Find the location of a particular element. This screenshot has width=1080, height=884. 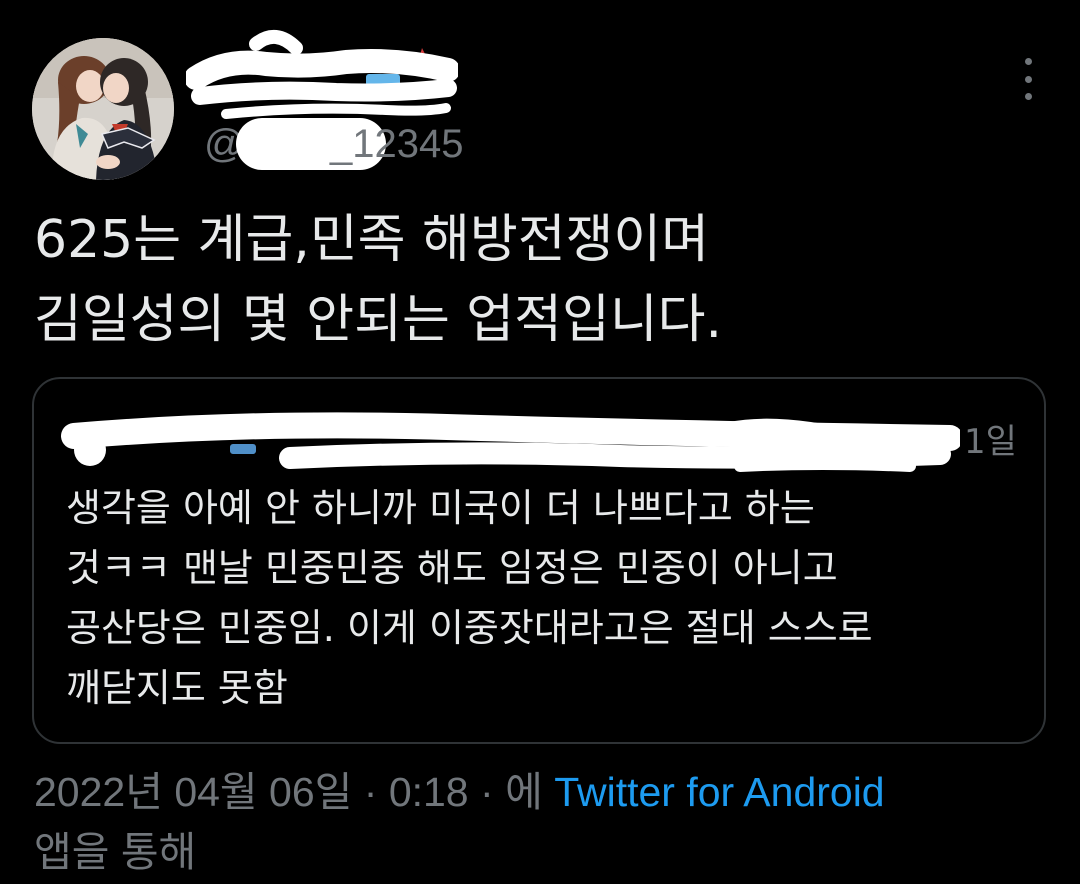

quoted-author-redacted is located at coordinates (511, 440).